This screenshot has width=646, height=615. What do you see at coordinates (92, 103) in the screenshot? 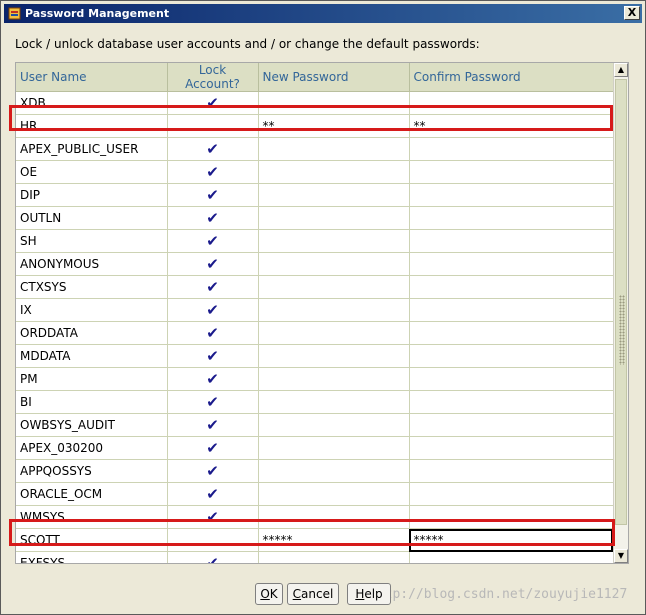
I see `user-name-cell: XDB` at bounding box center [92, 103].